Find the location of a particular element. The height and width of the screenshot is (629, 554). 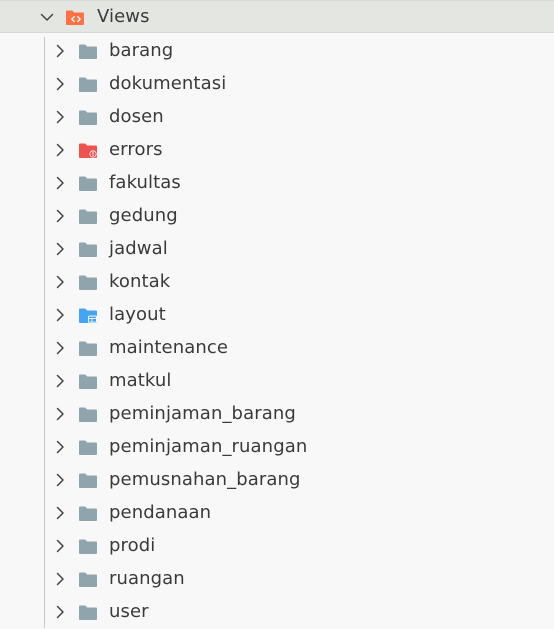

tree-item-label: gedung is located at coordinates (143, 215).